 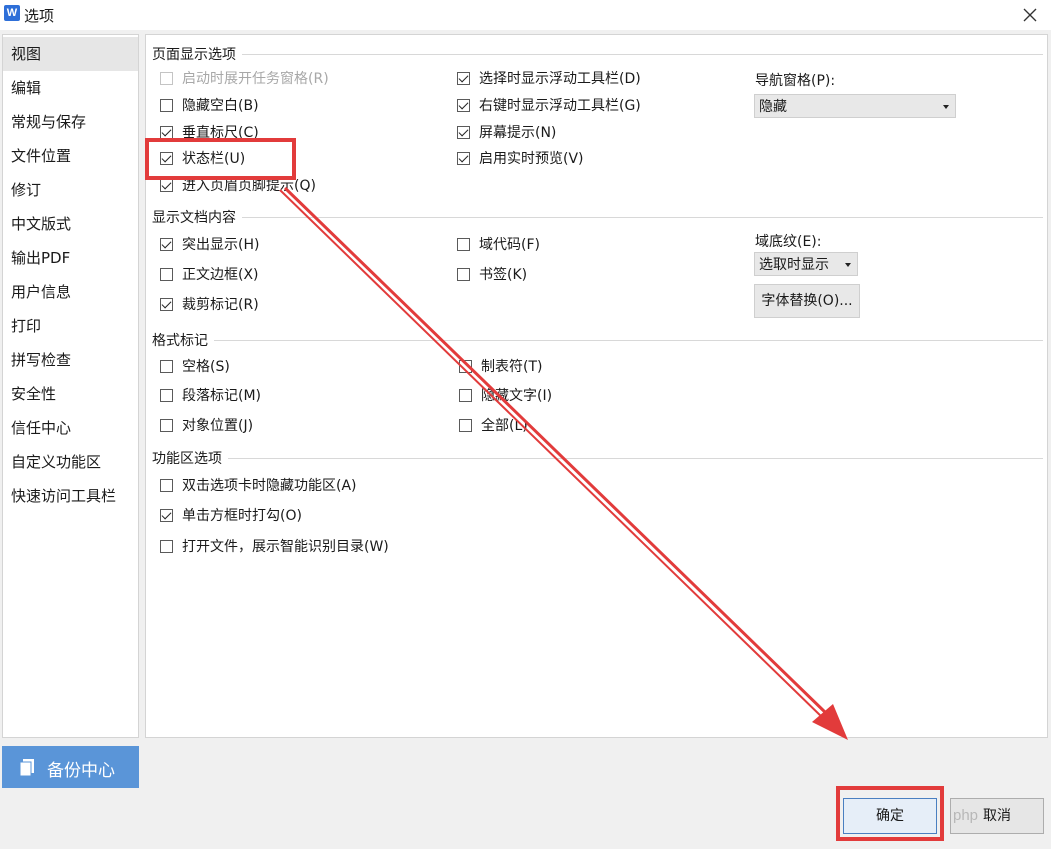 I want to click on section-title-page-display: 页面显示选项, so click(x=197, y=54).